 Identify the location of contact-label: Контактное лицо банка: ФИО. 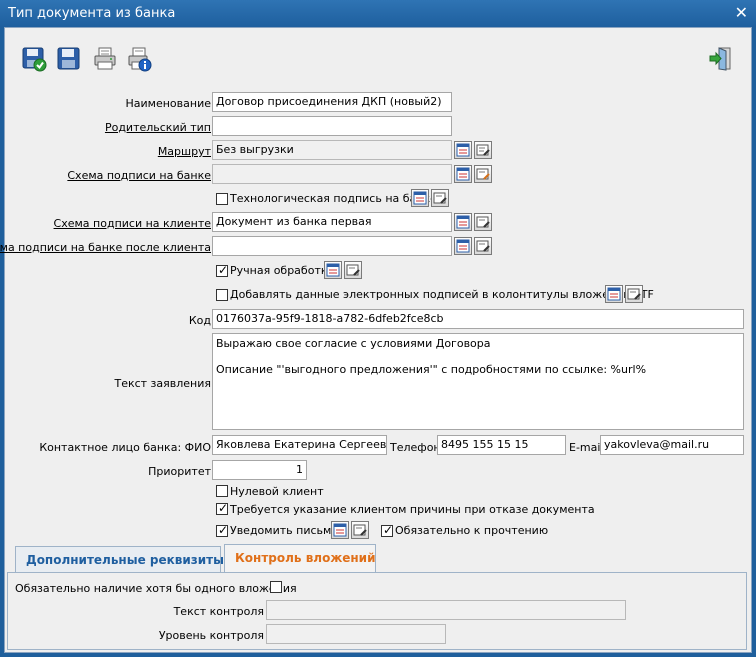
(125, 447).